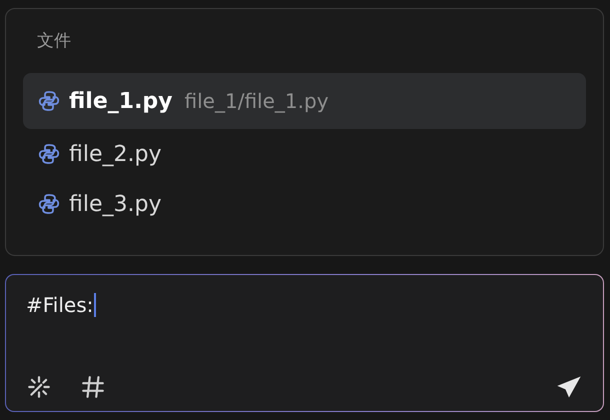 The width and height of the screenshot is (610, 420). I want to click on file-name: file_1.py, so click(121, 101).